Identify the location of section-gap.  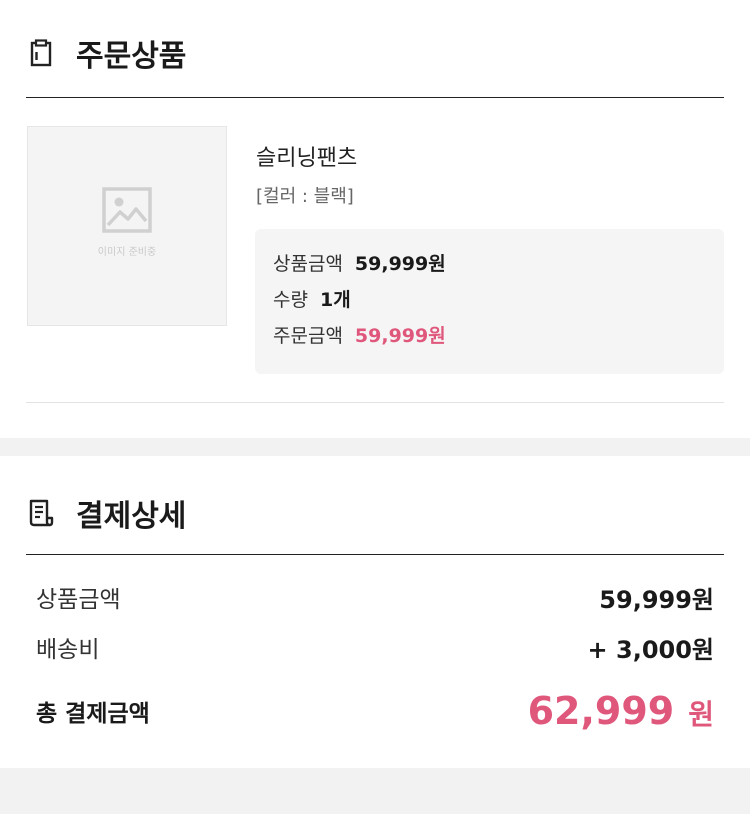
(375, 447).